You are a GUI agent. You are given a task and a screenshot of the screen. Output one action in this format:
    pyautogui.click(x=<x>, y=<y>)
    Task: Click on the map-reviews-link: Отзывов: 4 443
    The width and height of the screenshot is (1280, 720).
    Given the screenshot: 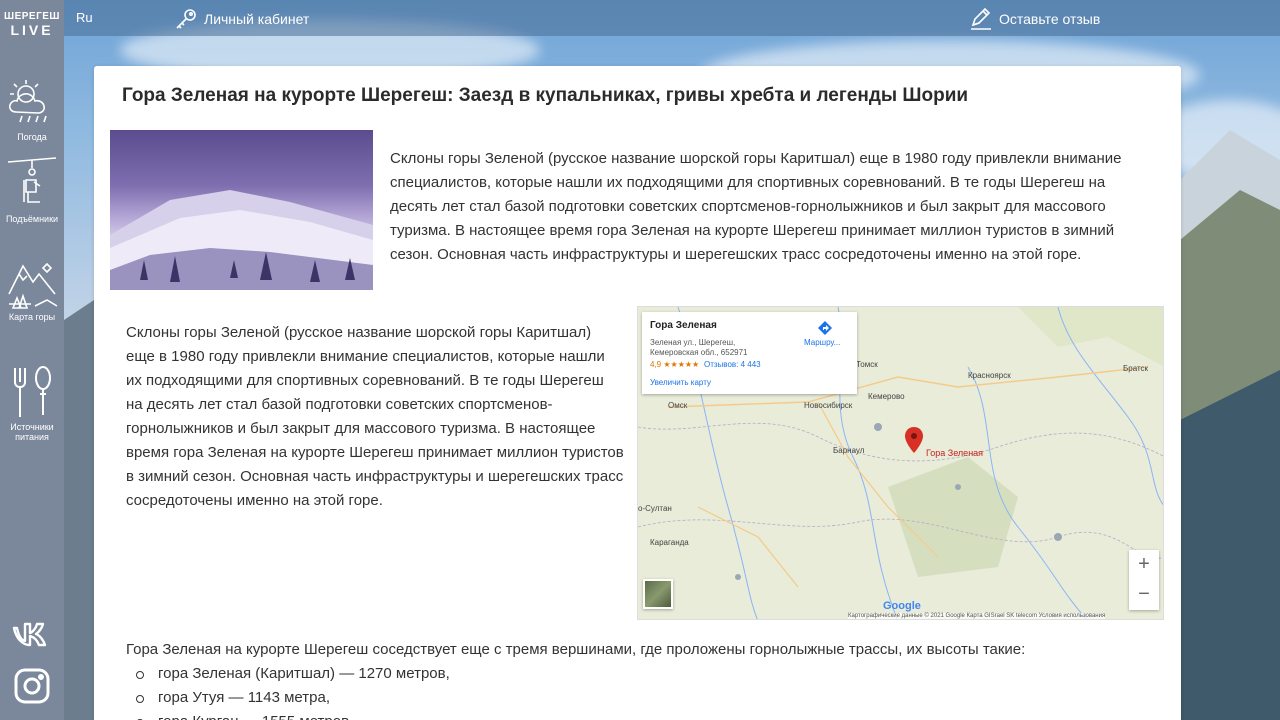 What is the action you would take?
    pyautogui.click(x=732, y=364)
    